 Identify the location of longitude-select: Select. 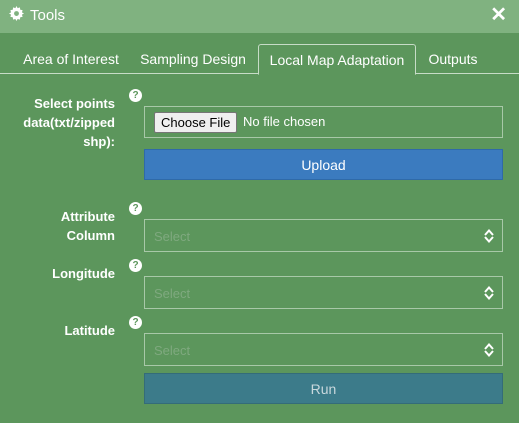
(323, 292).